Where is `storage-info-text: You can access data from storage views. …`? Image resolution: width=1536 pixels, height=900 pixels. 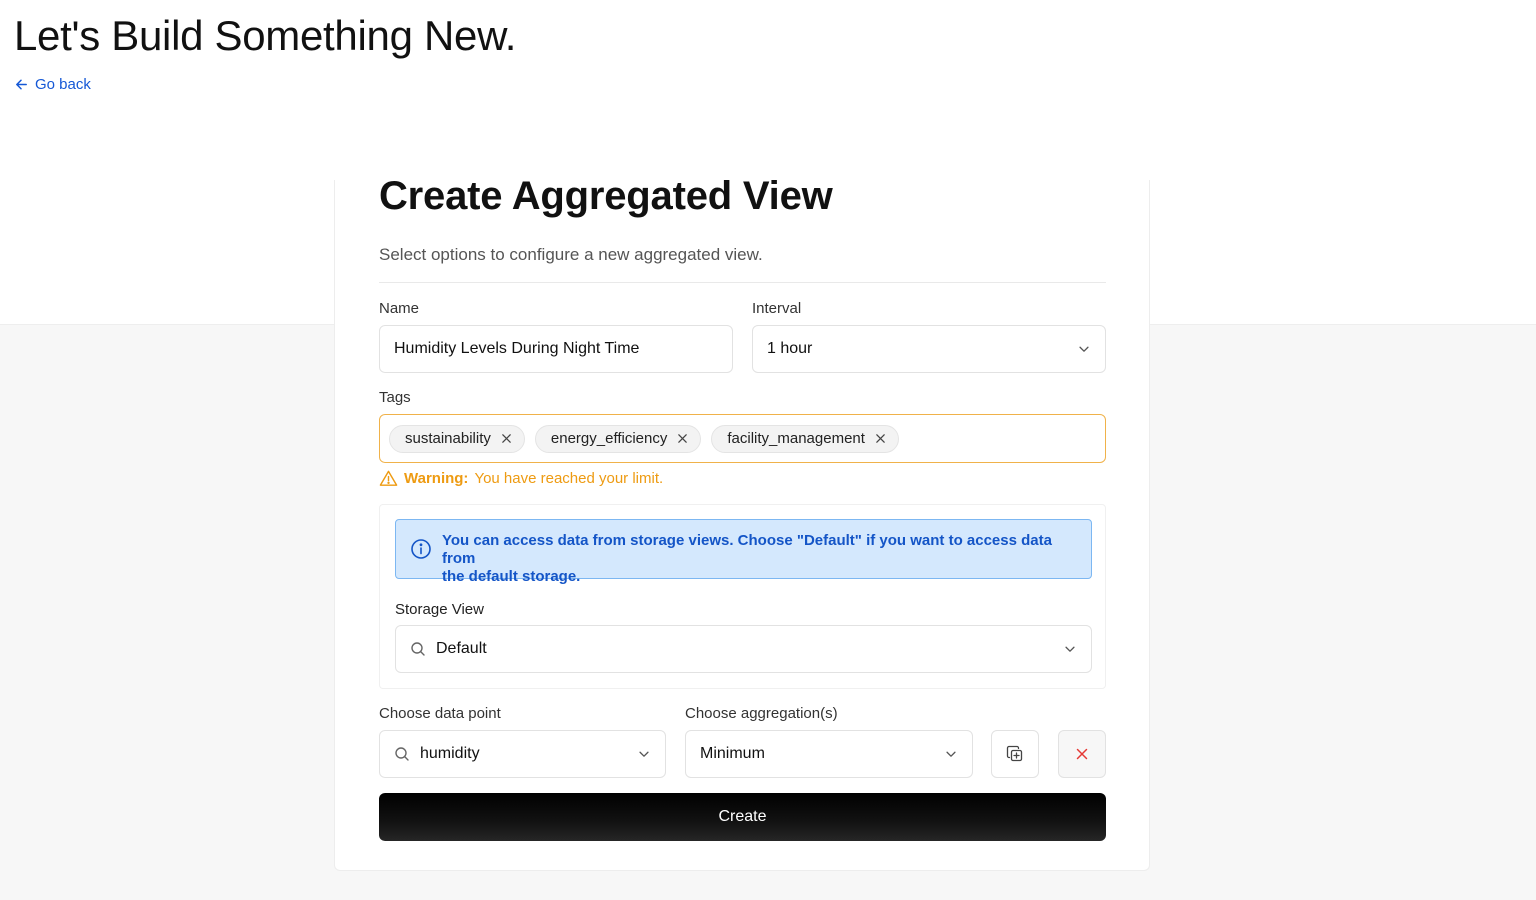
storage-info-text: You can access data from storage views. … is located at coordinates (758, 559).